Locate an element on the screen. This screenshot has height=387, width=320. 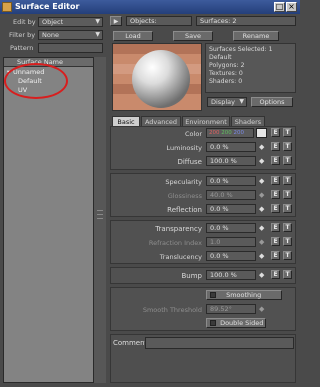
refraction-texture-button: T is located at coordinates (287, 241).